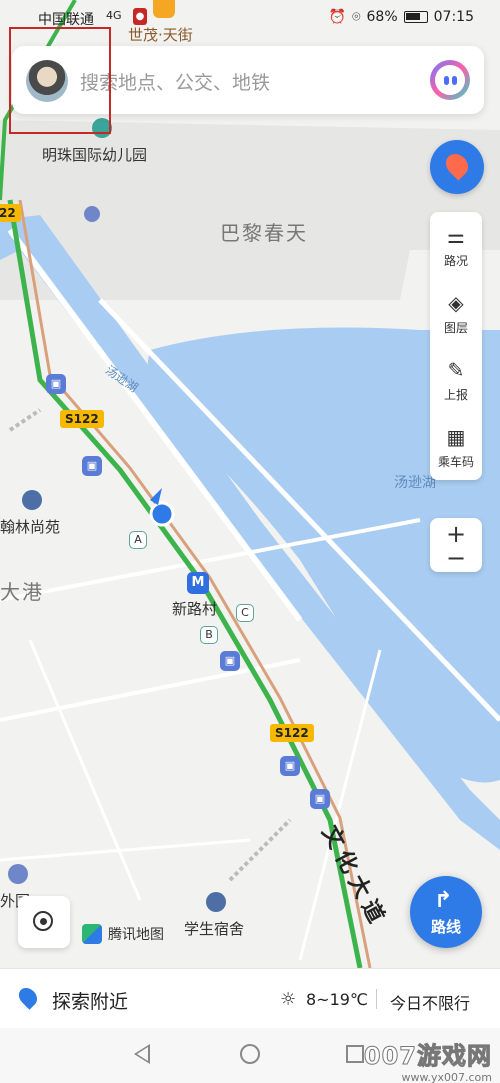 Image resolution: width=500 pixels, height=1083 pixels. What do you see at coordinates (102, 128) in the screenshot?
I see `kindergarten-icon` at bounding box center [102, 128].